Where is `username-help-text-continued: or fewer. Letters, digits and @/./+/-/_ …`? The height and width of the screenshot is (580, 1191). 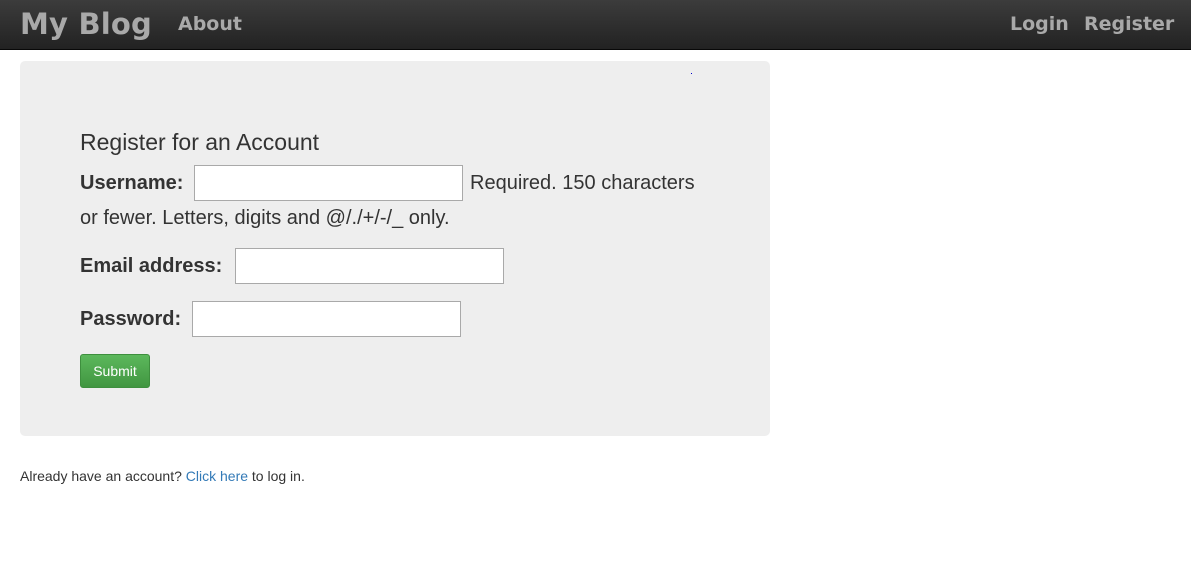
username-help-text-continued: or fewer. Letters, digits and @/./+/-/_ … is located at coordinates (265, 218).